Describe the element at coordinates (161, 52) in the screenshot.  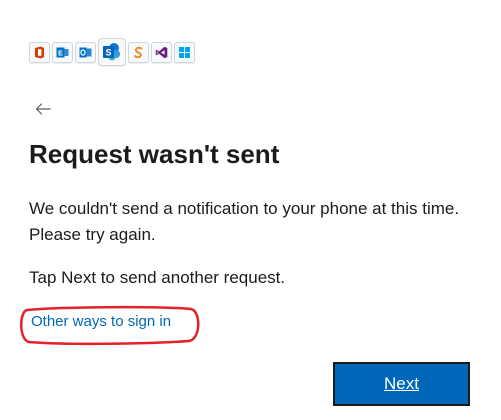
I see `visual-studio-icon` at that location.